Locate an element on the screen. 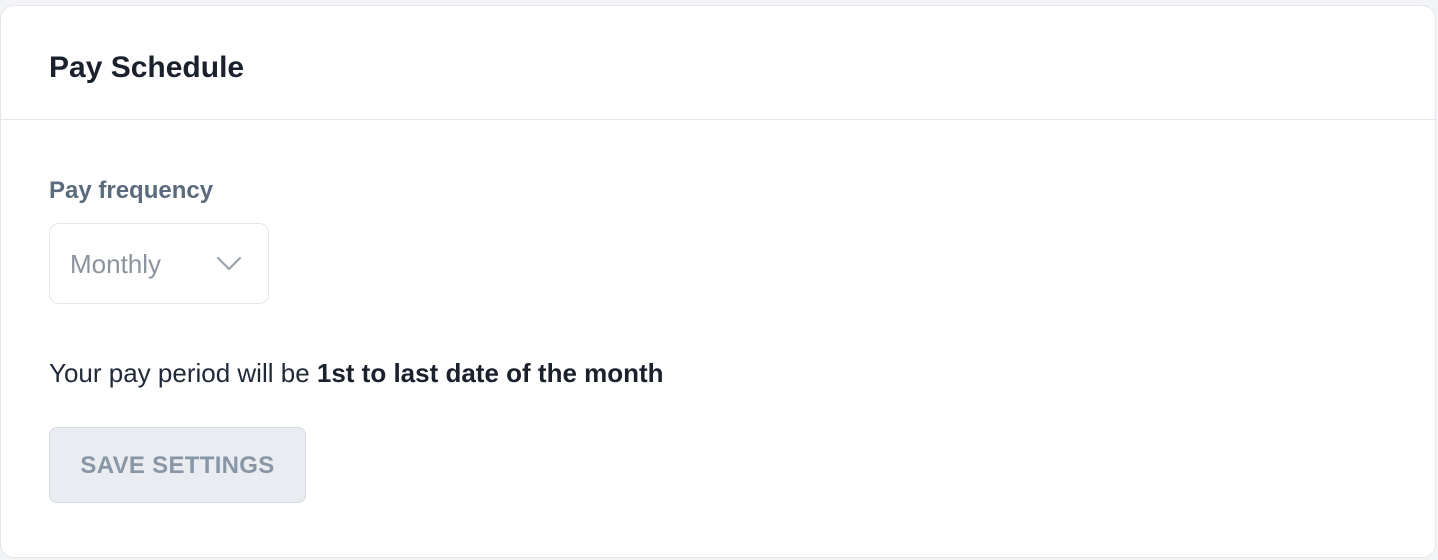  save-settings-button: SAVE SETTINGS is located at coordinates (177, 465).